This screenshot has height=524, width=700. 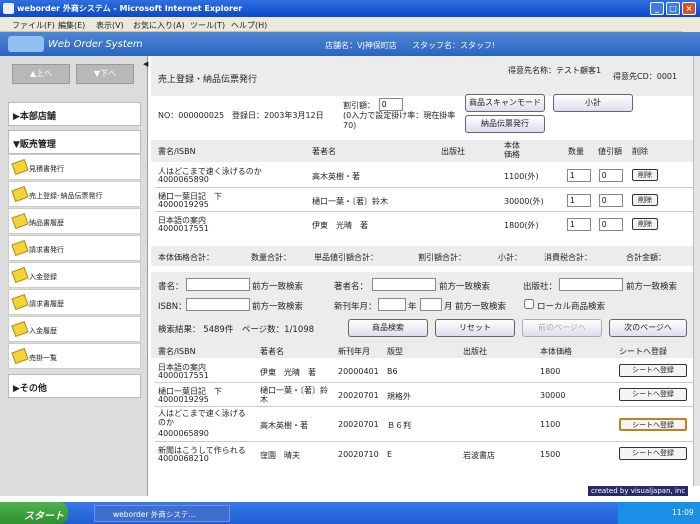 I want to click on month-input, so click(x=431, y=304).